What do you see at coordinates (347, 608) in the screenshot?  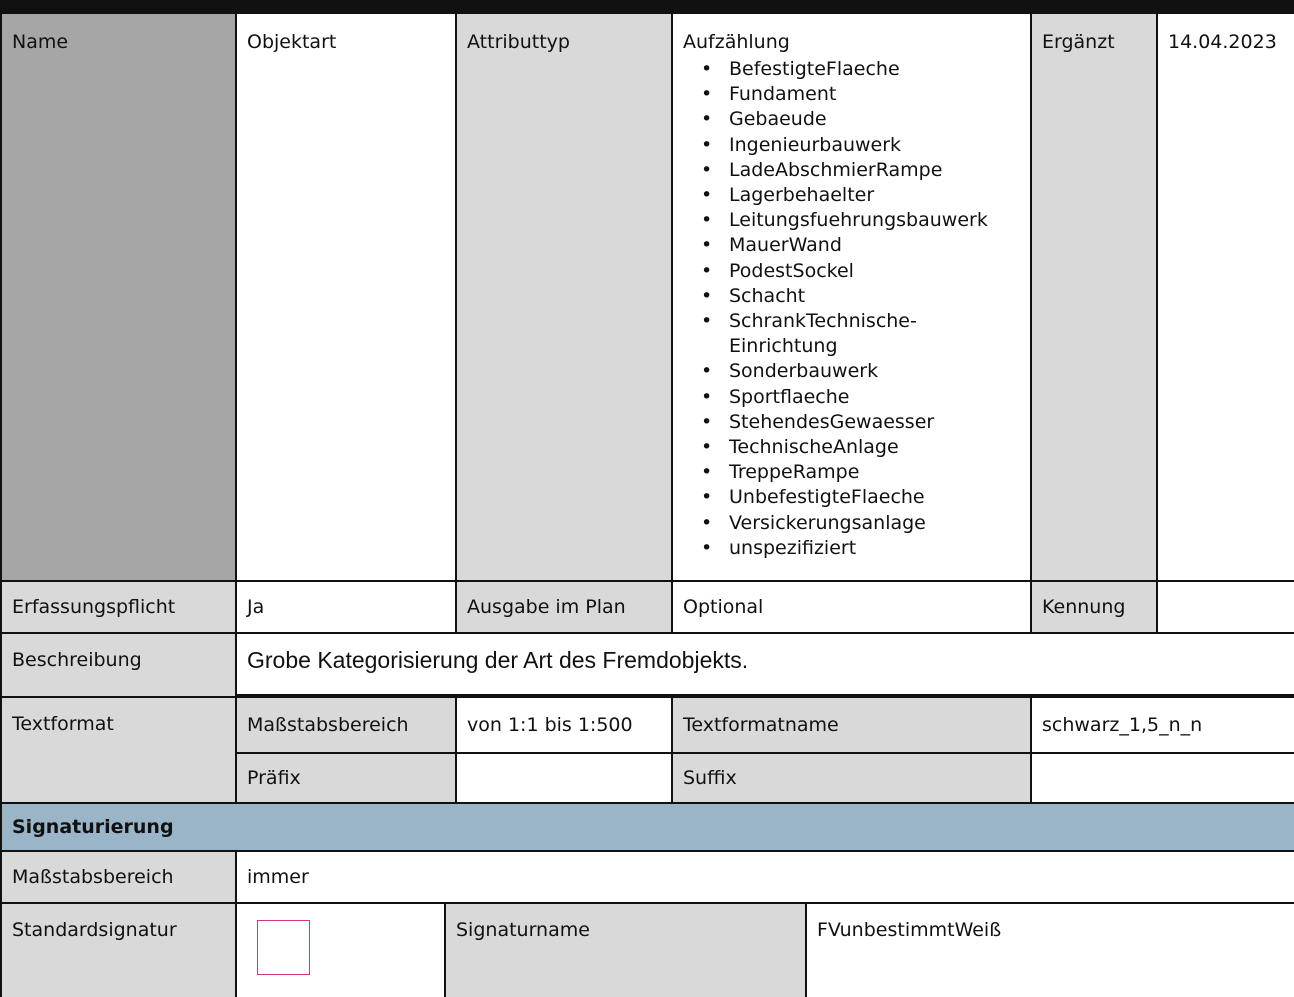 I see `required-value: Ja` at bounding box center [347, 608].